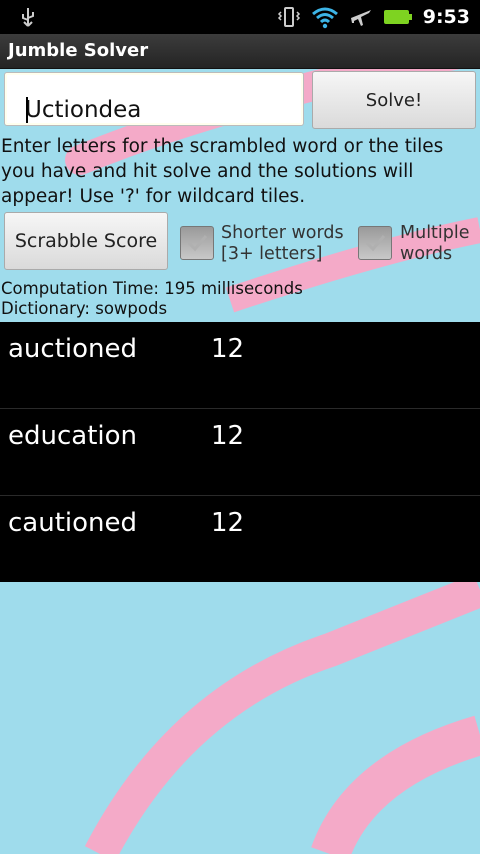  I want to click on result-word: education, so click(73, 436).